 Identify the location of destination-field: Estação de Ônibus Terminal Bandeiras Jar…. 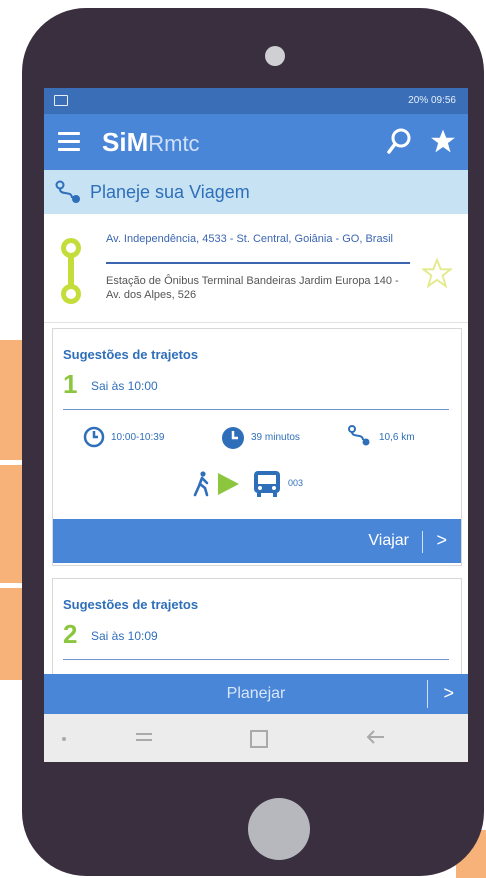
(256, 288).